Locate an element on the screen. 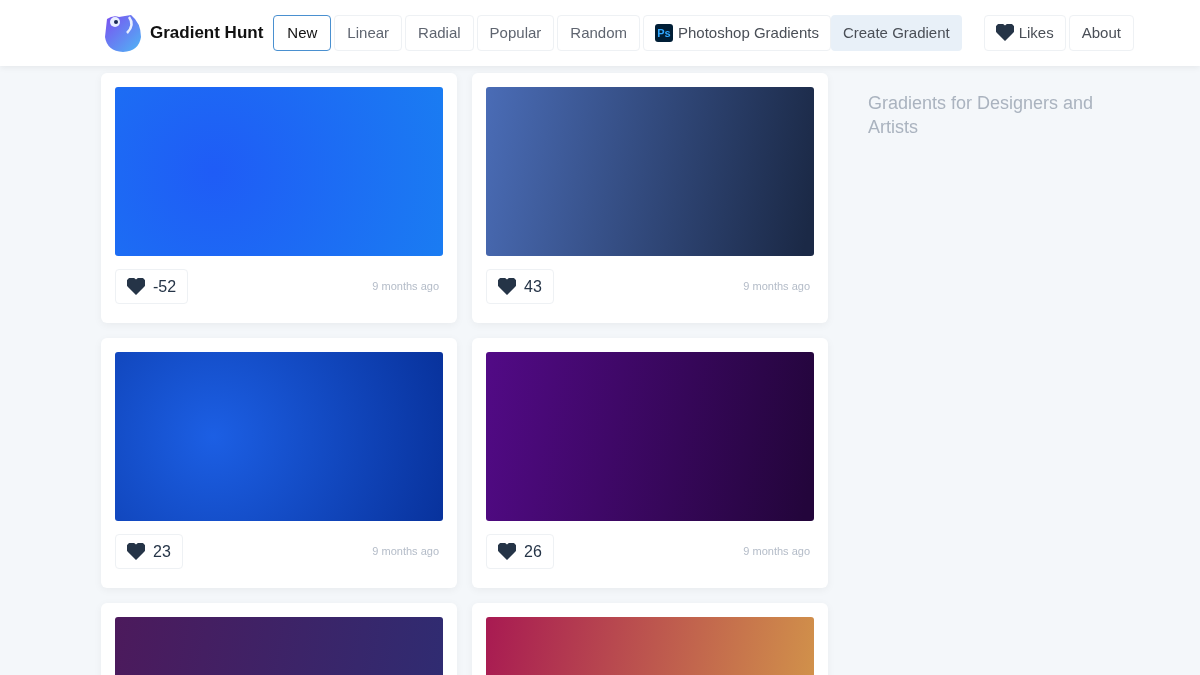 The height and width of the screenshot is (675, 1200). nav-tab: Linear is located at coordinates (368, 33).